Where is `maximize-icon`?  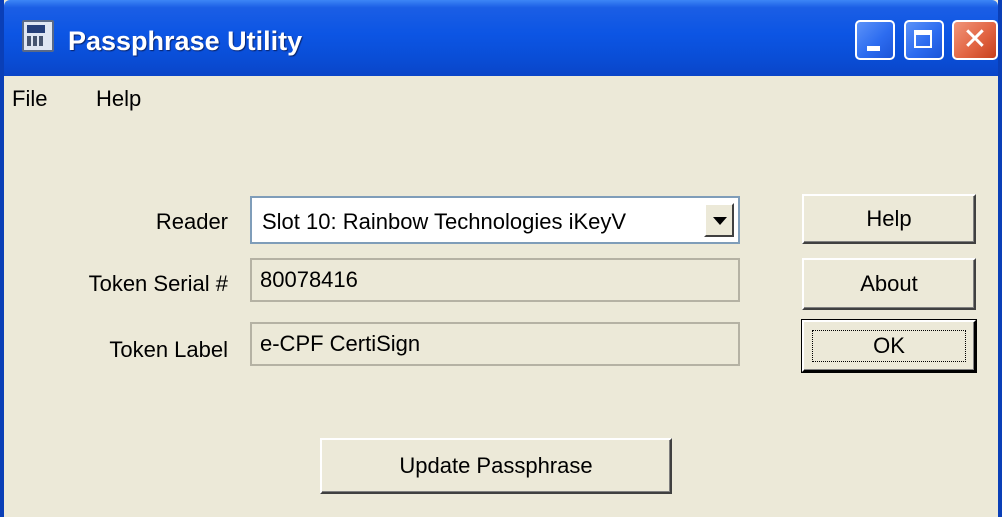
maximize-icon is located at coordinates (923, 39).